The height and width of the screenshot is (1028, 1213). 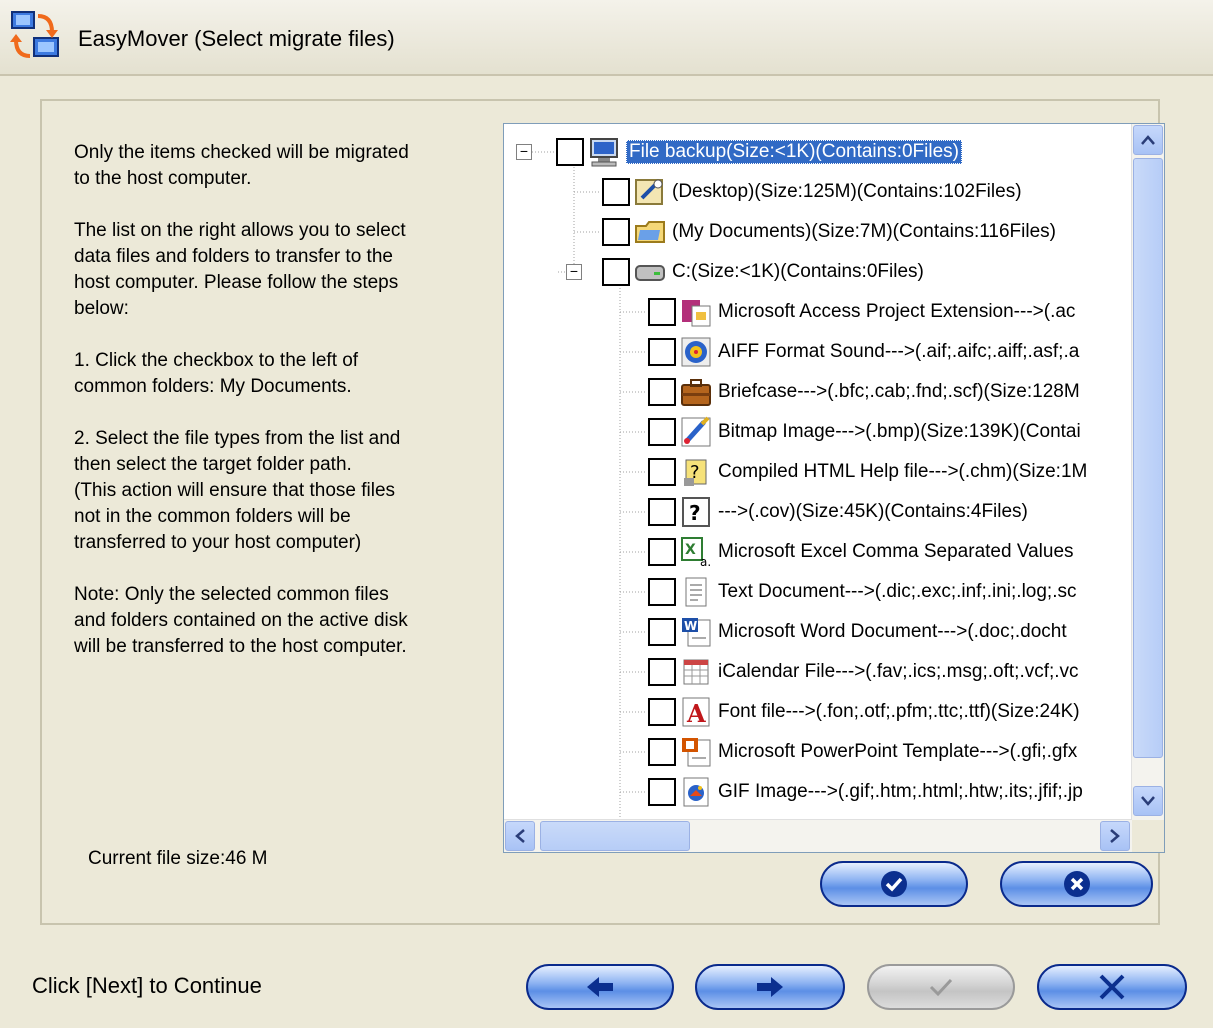 What do you see at coordinates (696, 472) in the screenshot?
I see `help-file-icon: ?` at bounding box center [696, 472].